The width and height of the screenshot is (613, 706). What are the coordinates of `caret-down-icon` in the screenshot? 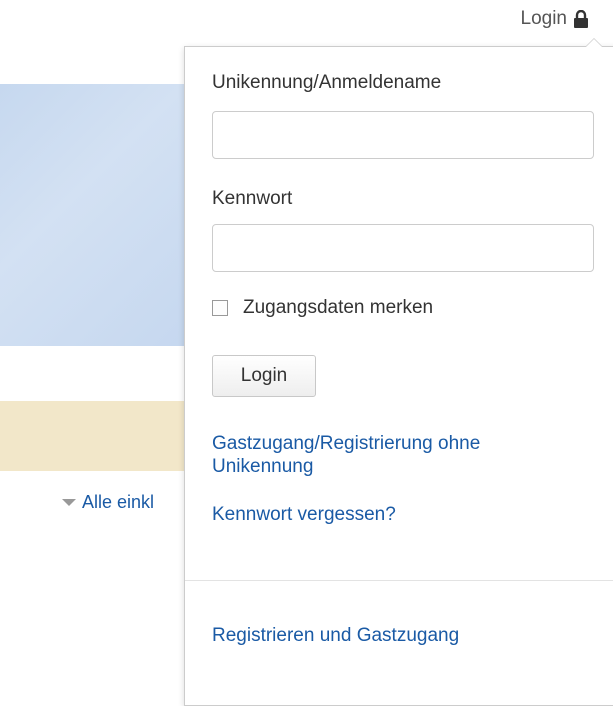 It's located at (69, 502).